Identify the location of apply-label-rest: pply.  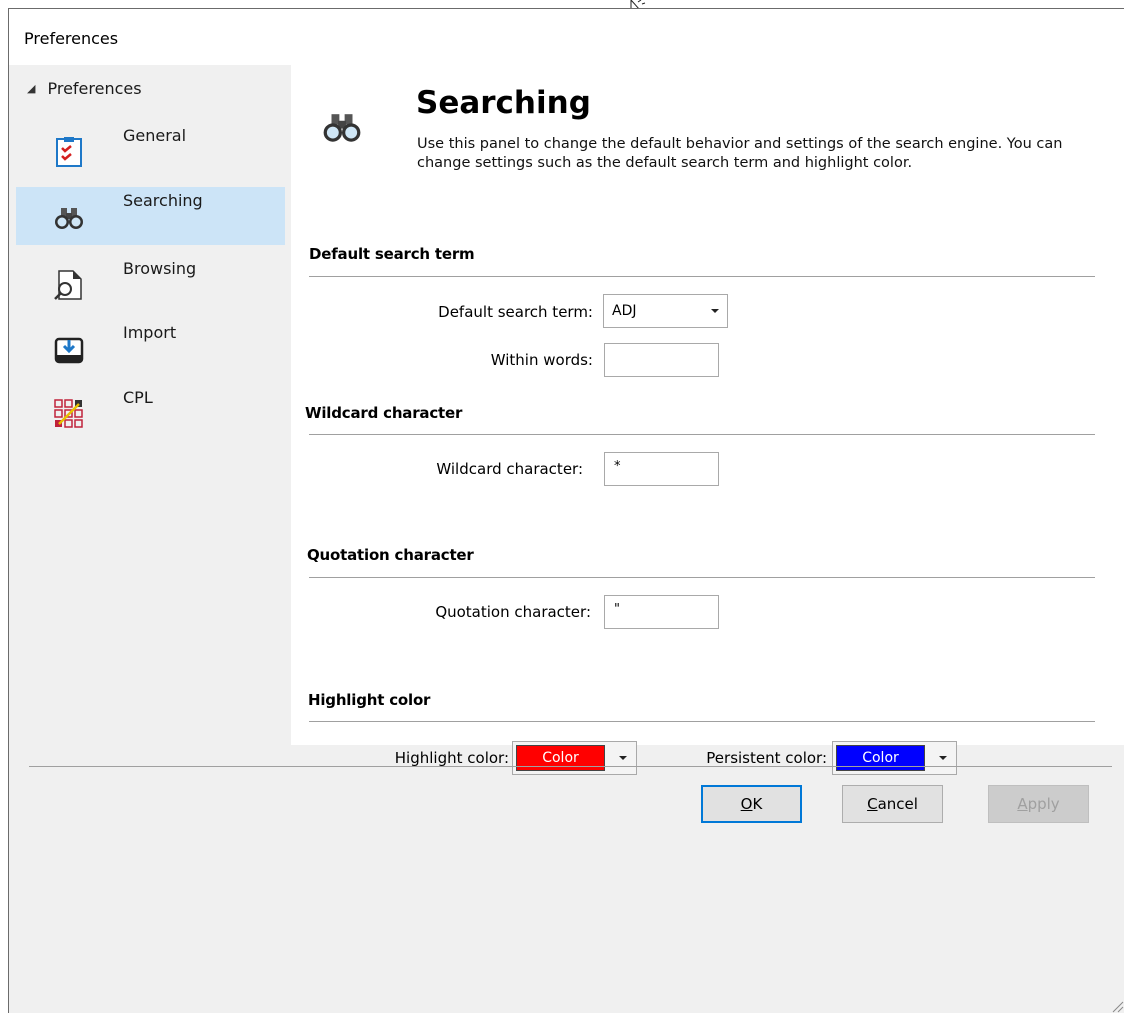
(1043, 804).